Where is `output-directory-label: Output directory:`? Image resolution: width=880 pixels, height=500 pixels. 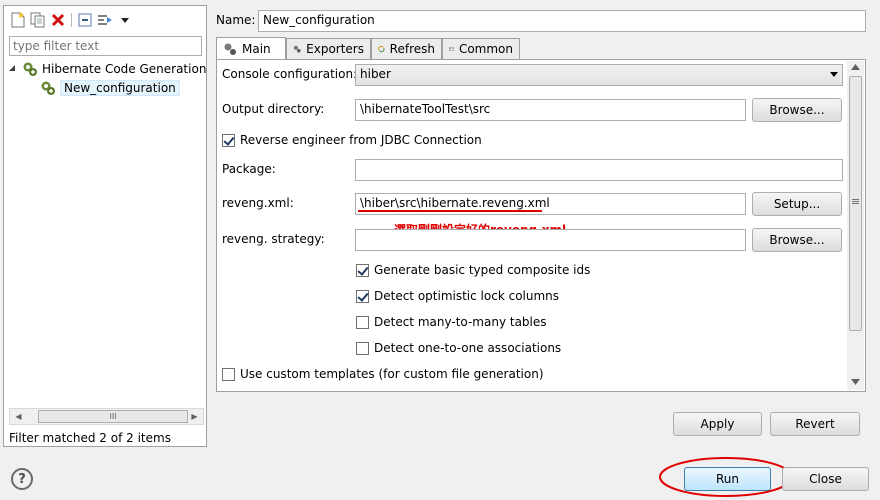 output-directory-label: Output directory: is located at coordinates (273, 109).